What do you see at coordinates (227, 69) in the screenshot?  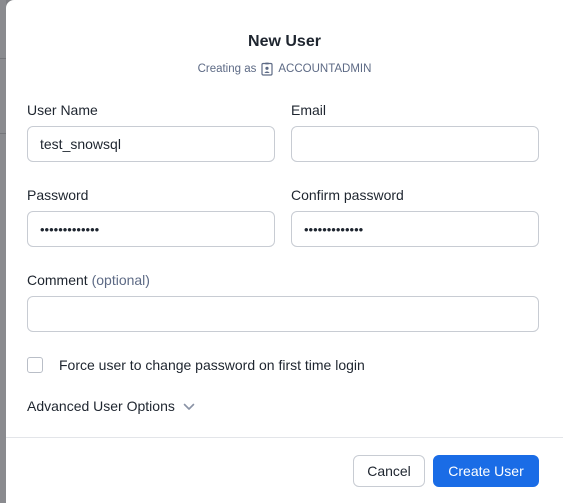 I see `creating-as-prefix: Creating as` at bounding box center [227, 69].